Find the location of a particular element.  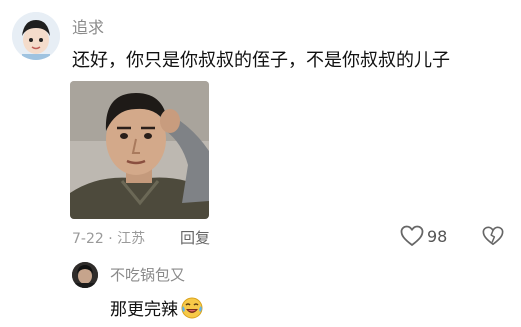

comment-image is located at coordinates (139, 150).